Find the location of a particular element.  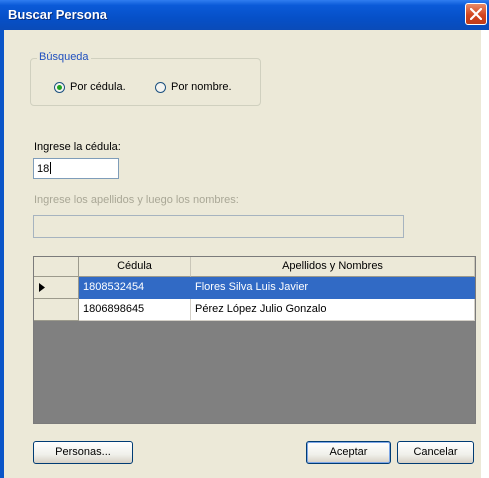

radio-label-cedula: Por cédula. is located at coordinates (98, 87).